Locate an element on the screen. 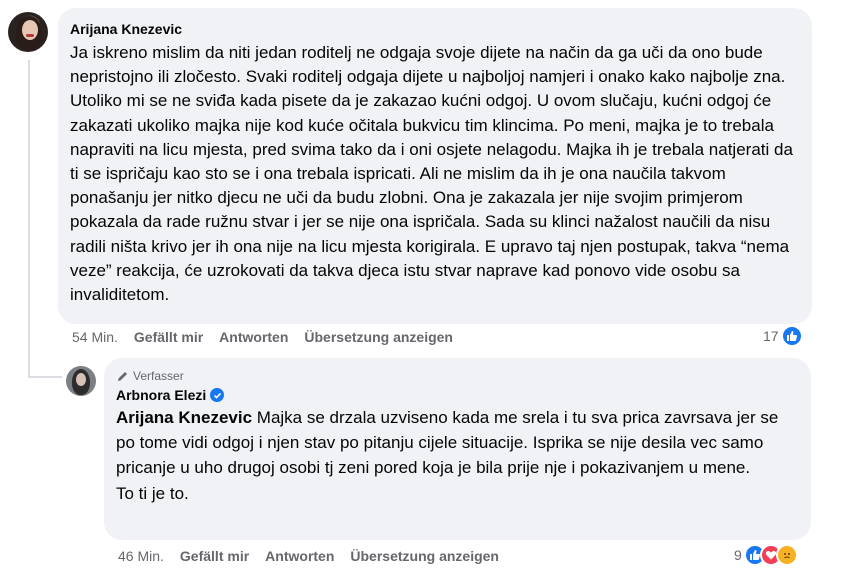 This screenshot has height=576, width=843. avatar is located at coordinates (28, 32).